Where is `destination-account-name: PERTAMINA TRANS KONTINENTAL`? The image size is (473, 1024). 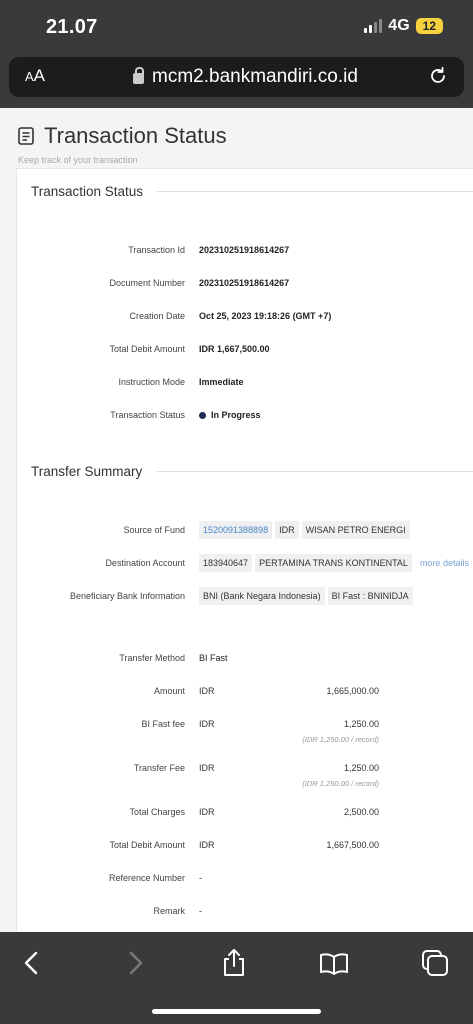
destination-account-name: PERTAMINA TRANS KONTINENTAL is located at coordinates (333, 563).